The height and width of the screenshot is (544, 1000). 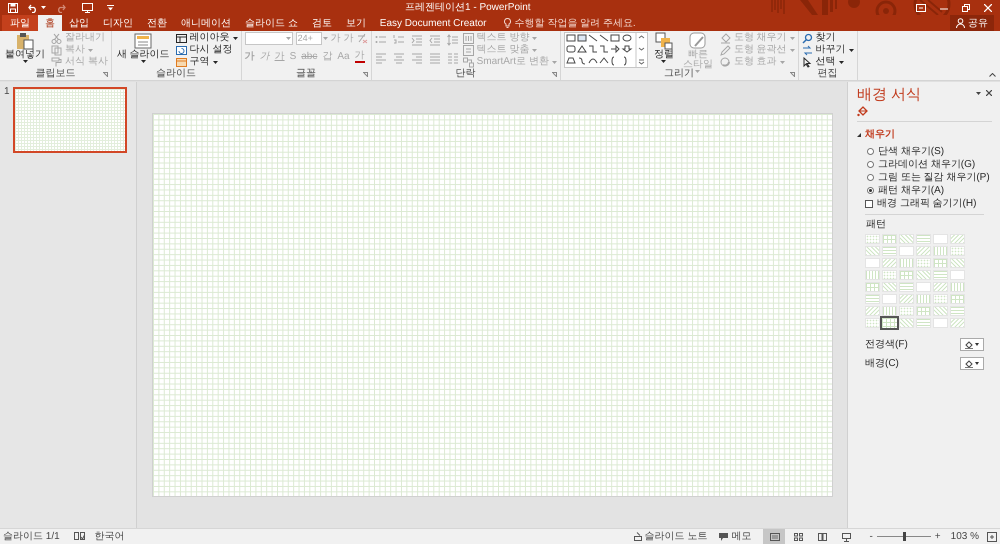 What do you see at coordinates (929, 190) in the screenshot?
I see `radio-button: 패턴 채우기(A)` at bounding box center [929, 190].